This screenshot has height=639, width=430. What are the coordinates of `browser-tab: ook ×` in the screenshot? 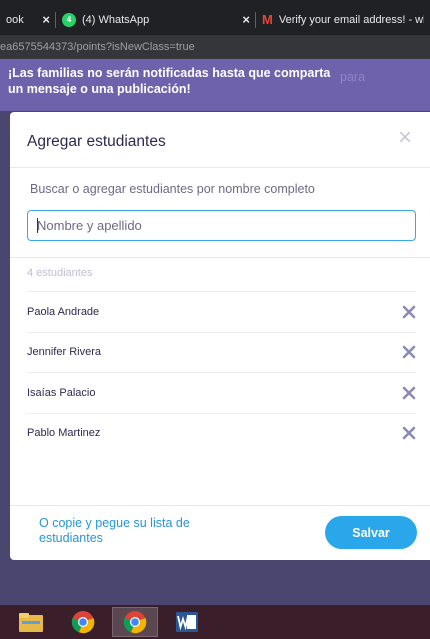 It's located at (28, 19).